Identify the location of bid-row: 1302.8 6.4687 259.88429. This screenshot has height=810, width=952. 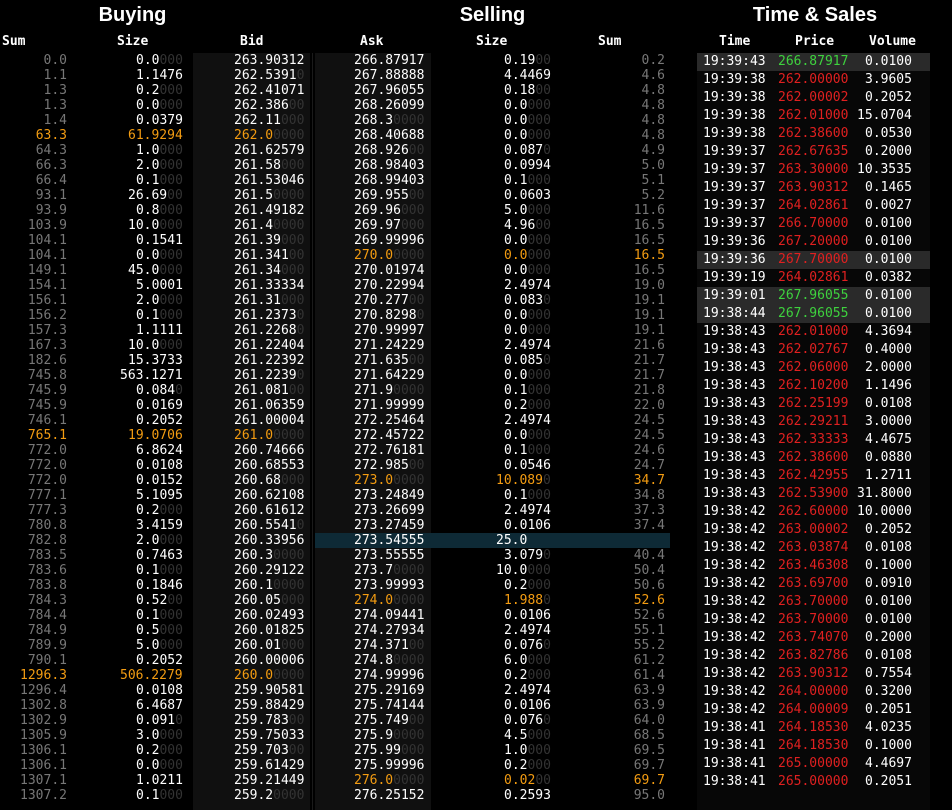
(156, 705).